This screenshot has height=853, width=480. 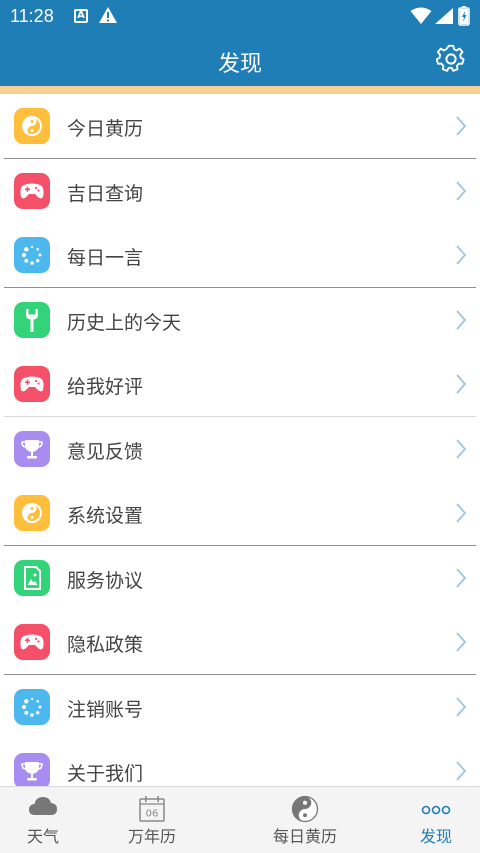 What do you see at coordinates (464, 16) in the screenshot?
I see `battery-charging-icon` at bounding box center [464, 16].